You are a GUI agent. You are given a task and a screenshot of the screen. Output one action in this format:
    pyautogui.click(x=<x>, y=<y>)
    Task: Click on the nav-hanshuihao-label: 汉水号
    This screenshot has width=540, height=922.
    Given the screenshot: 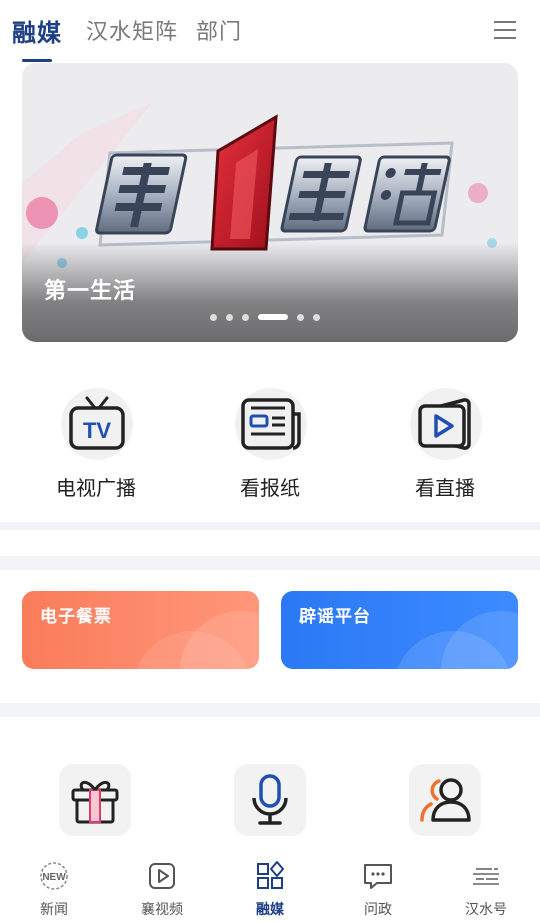 What is the action you would take?
    pyautogui.click(x=486, y=910)
    